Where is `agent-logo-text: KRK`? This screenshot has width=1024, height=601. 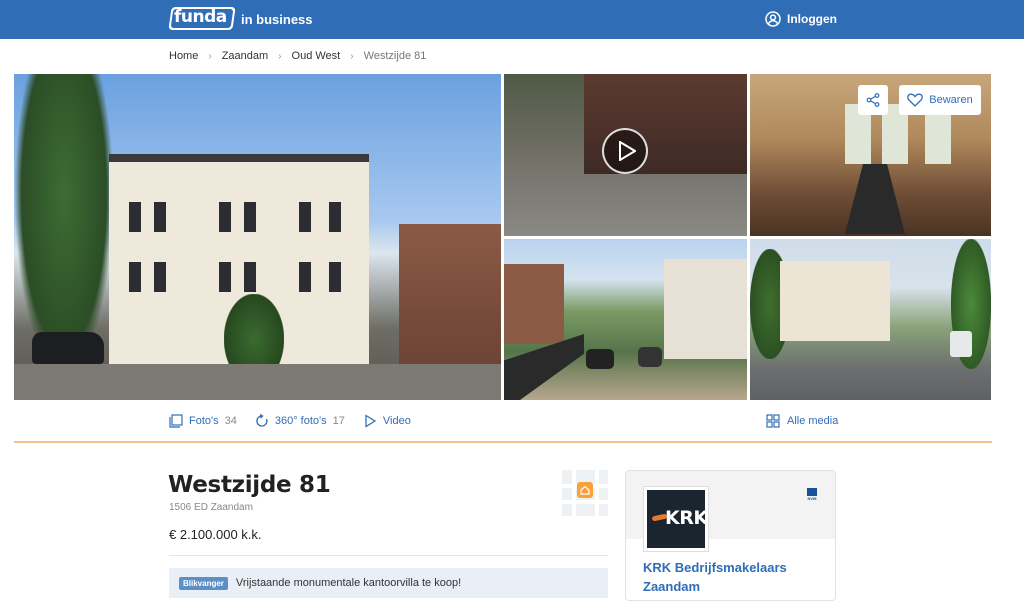 agent-logo-text: KRK is located at coordinates (686, 518).